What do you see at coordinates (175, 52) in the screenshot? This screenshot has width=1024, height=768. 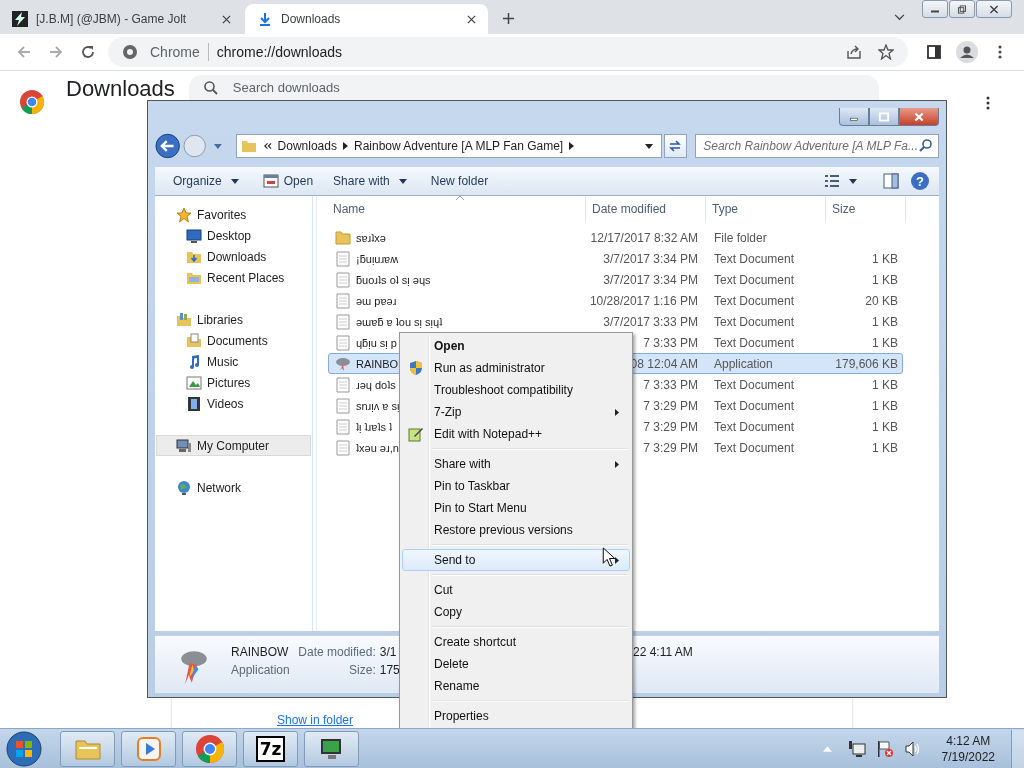 I see `site-label: Chrome` at bounding box center [175, 52].